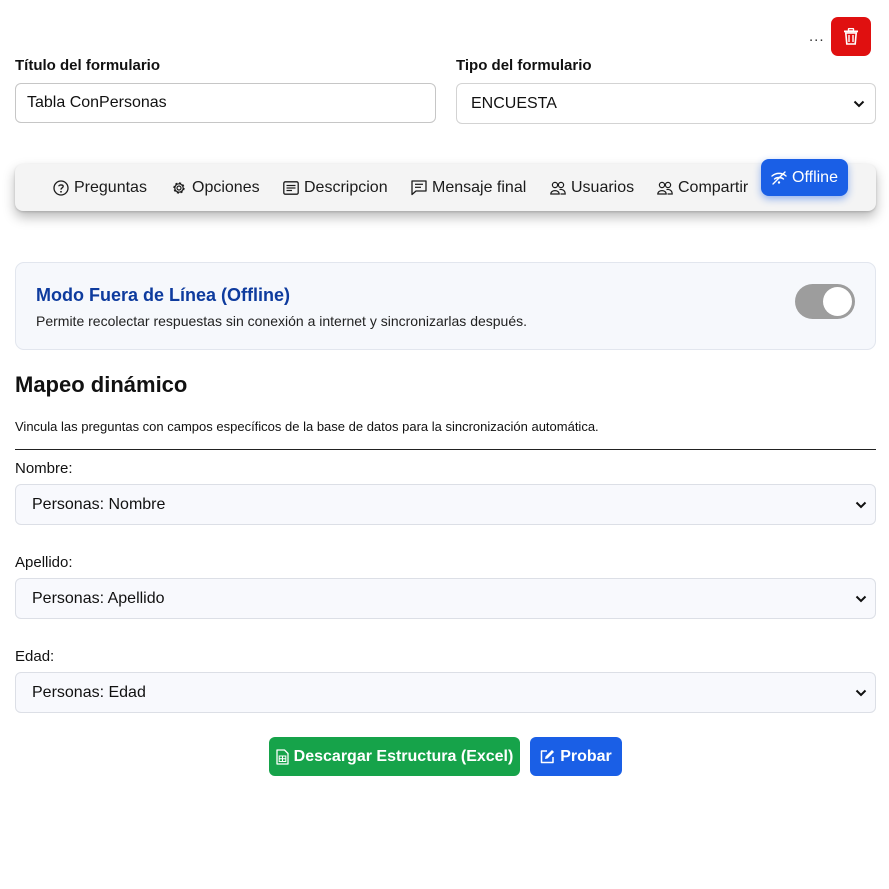 The width and height of the screenshot is (889, 889). I want to click on trash-icon, so click(851, 36).